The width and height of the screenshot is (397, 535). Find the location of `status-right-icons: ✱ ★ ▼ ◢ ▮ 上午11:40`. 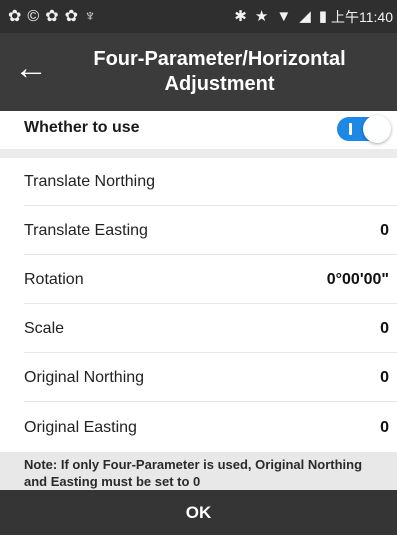

status-right-icons: ✱ ★ ▼ ◢ ▮ 上午11:40 is located at coordinates (309, 17).